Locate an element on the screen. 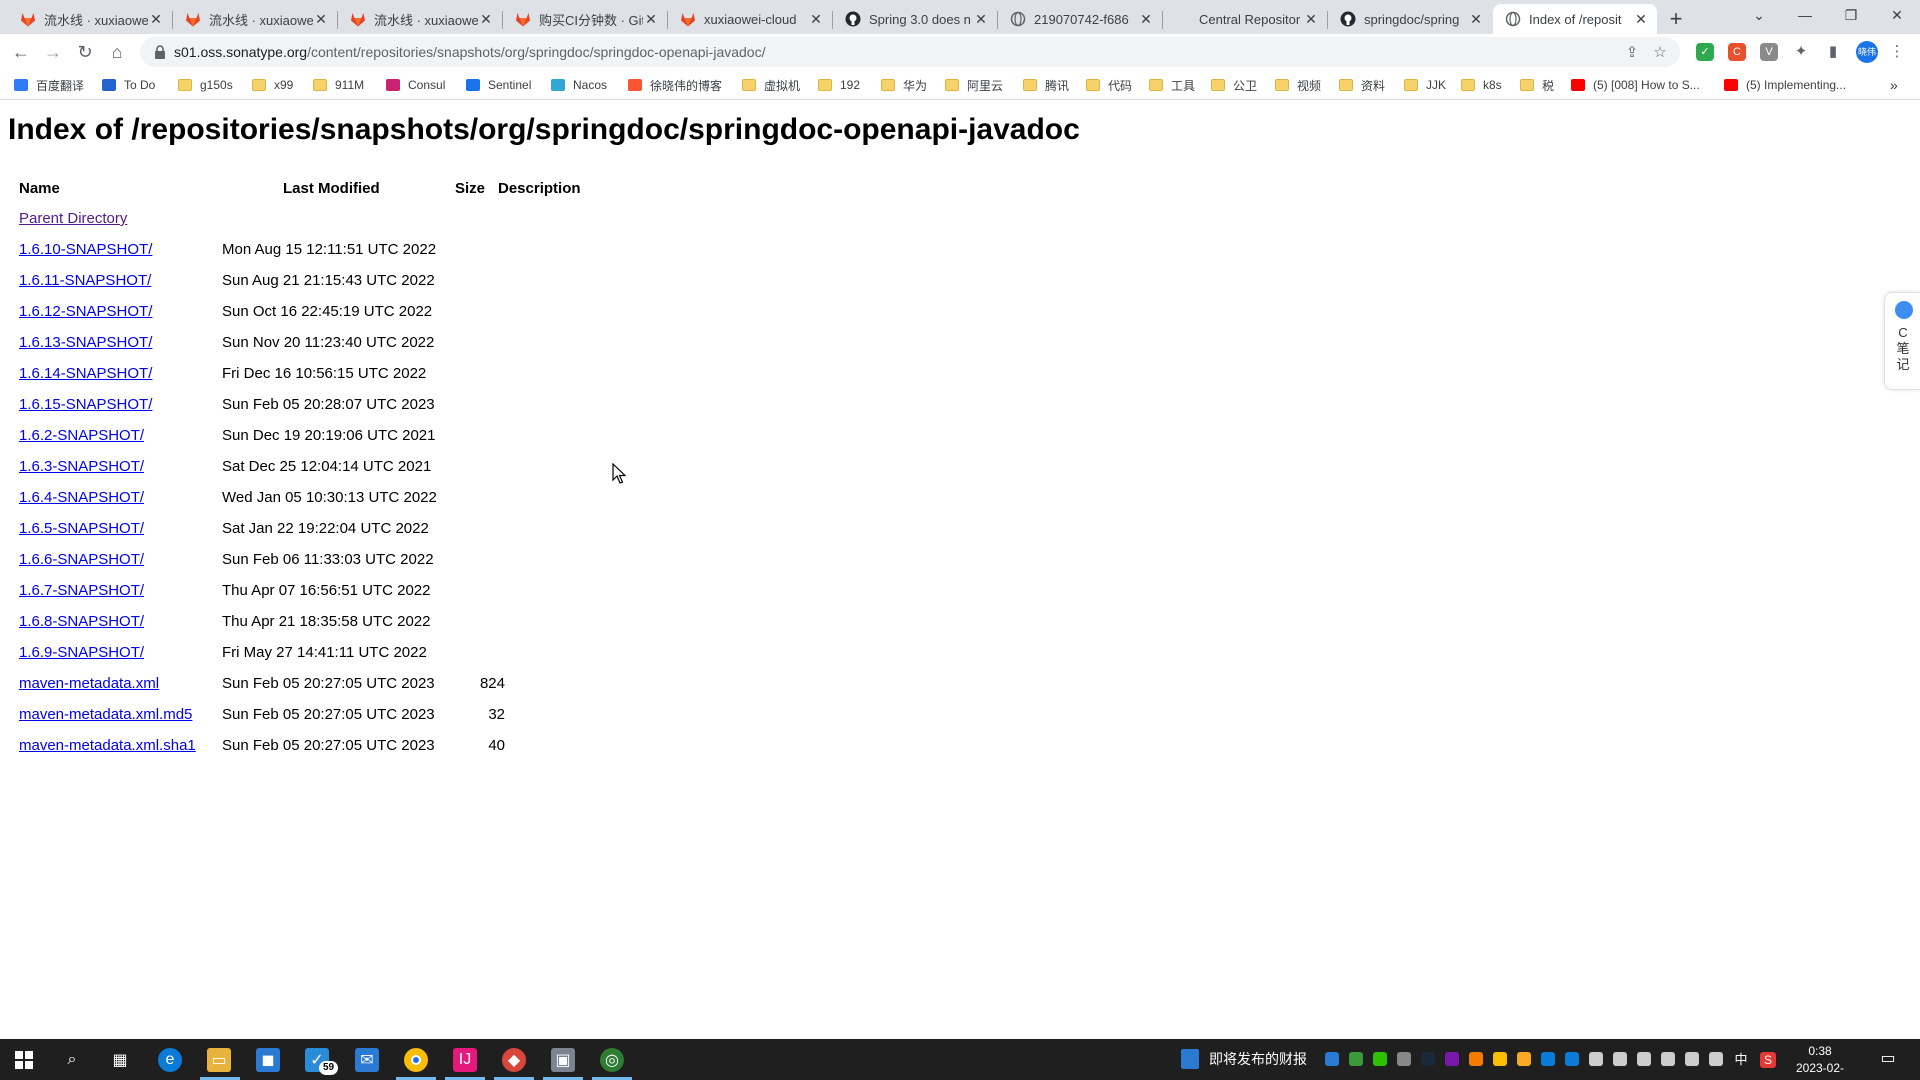 The image size is (1920, 1080). mail-icon: ✉ is located at coordinates (367, 1060).